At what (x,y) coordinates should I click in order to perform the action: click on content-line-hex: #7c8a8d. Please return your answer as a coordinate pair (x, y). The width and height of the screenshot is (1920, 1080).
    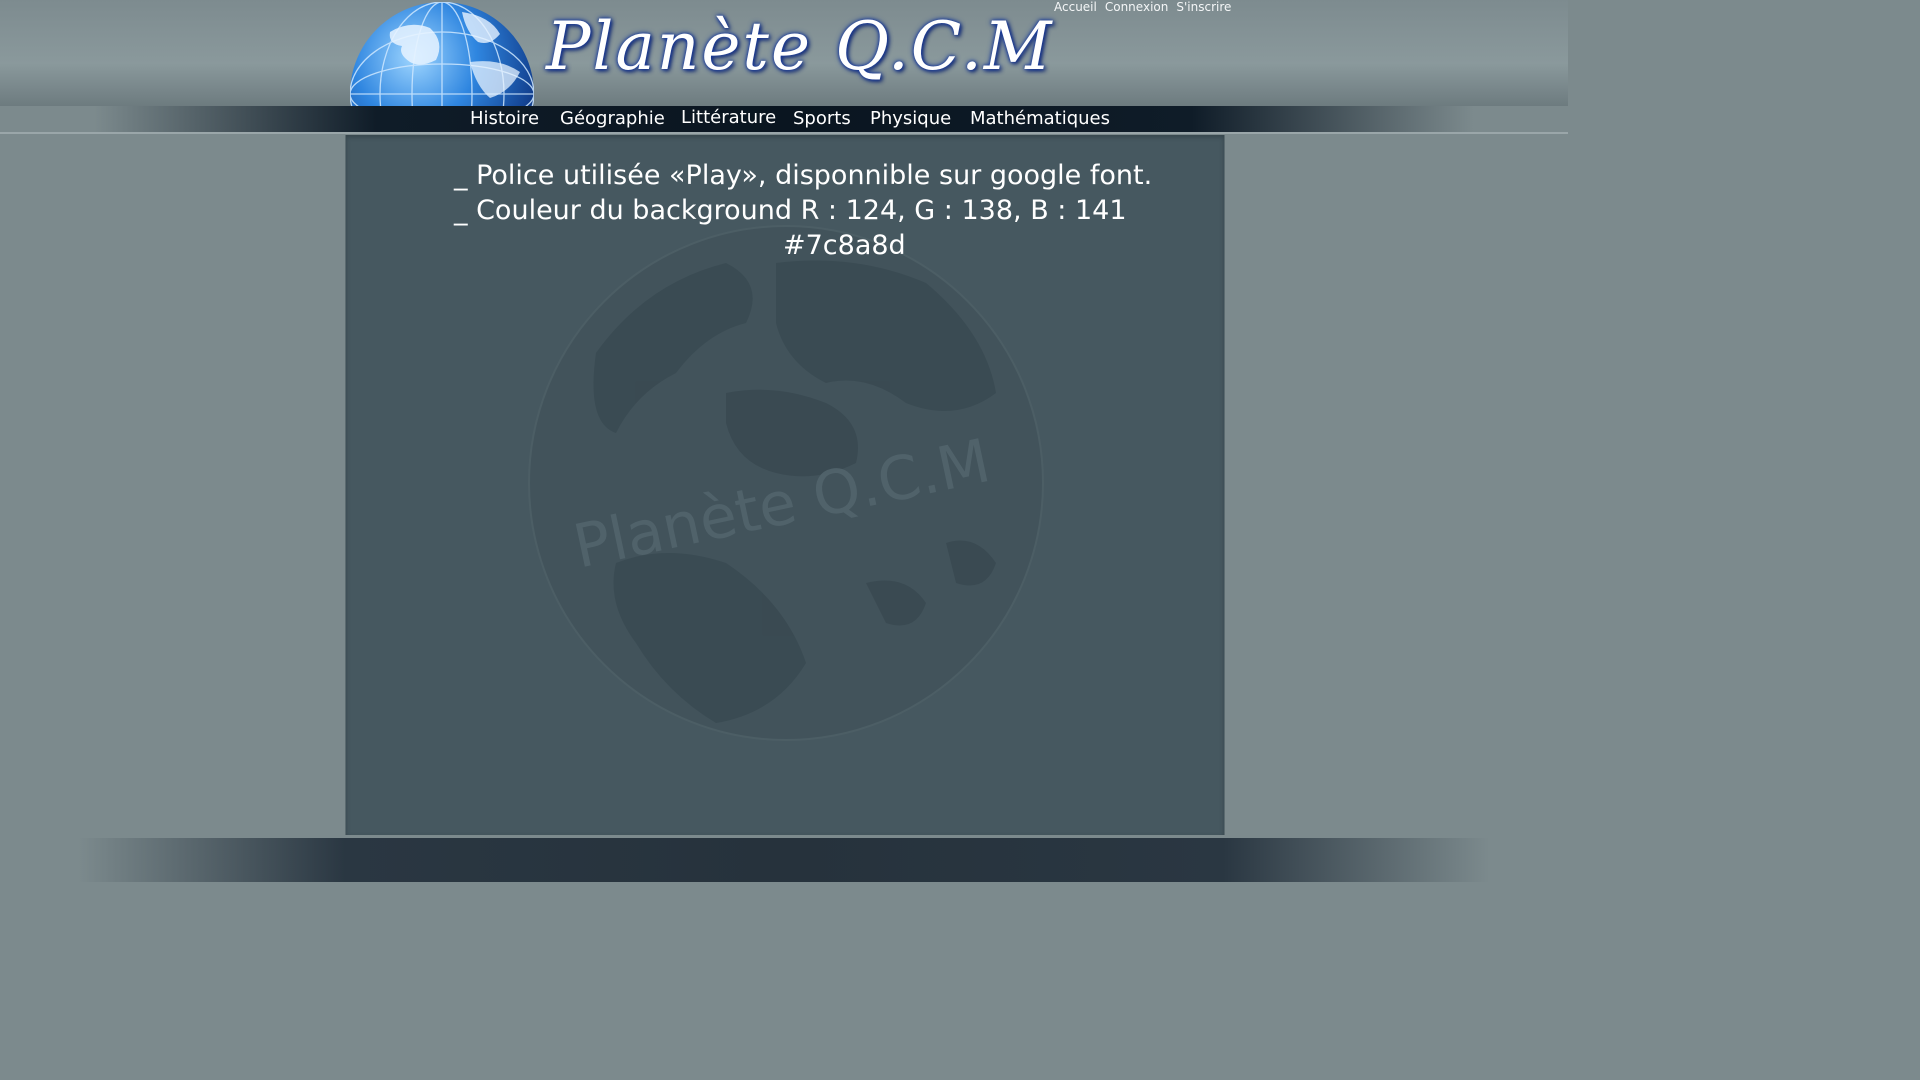
    Looking at the image, I should click on (844, 245).